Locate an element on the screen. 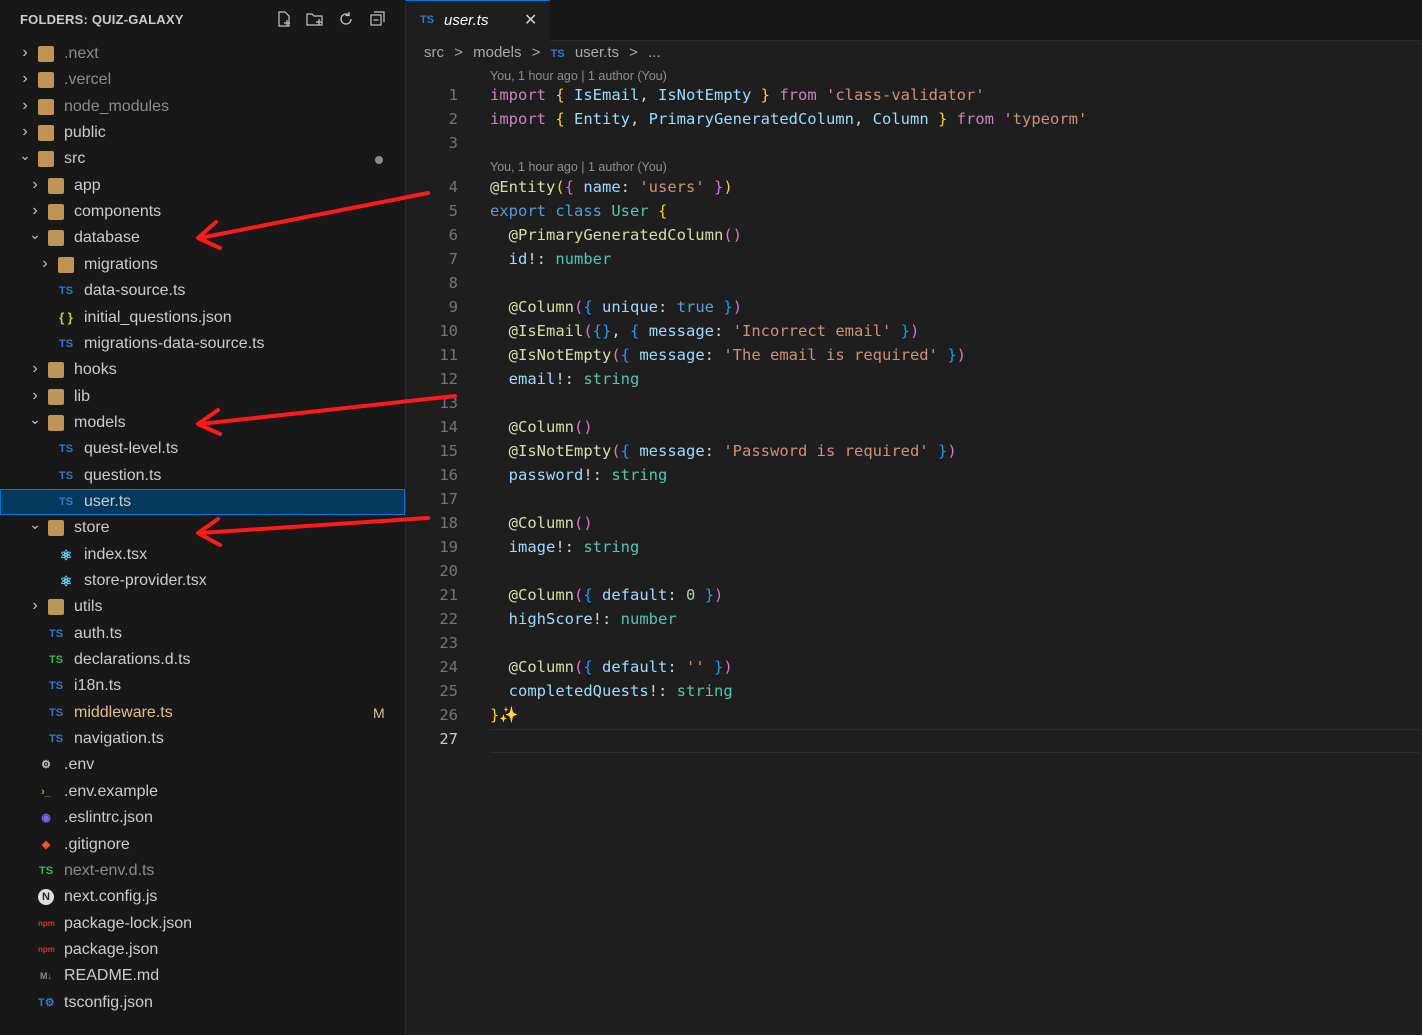 The image size is (1422, 1035). arrow-to-database is located at coordinates (314, 215).